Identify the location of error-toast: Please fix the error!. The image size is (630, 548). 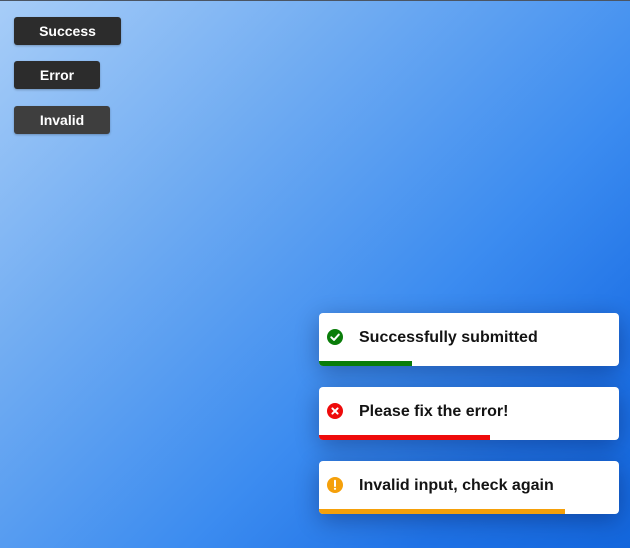
(469, 413).